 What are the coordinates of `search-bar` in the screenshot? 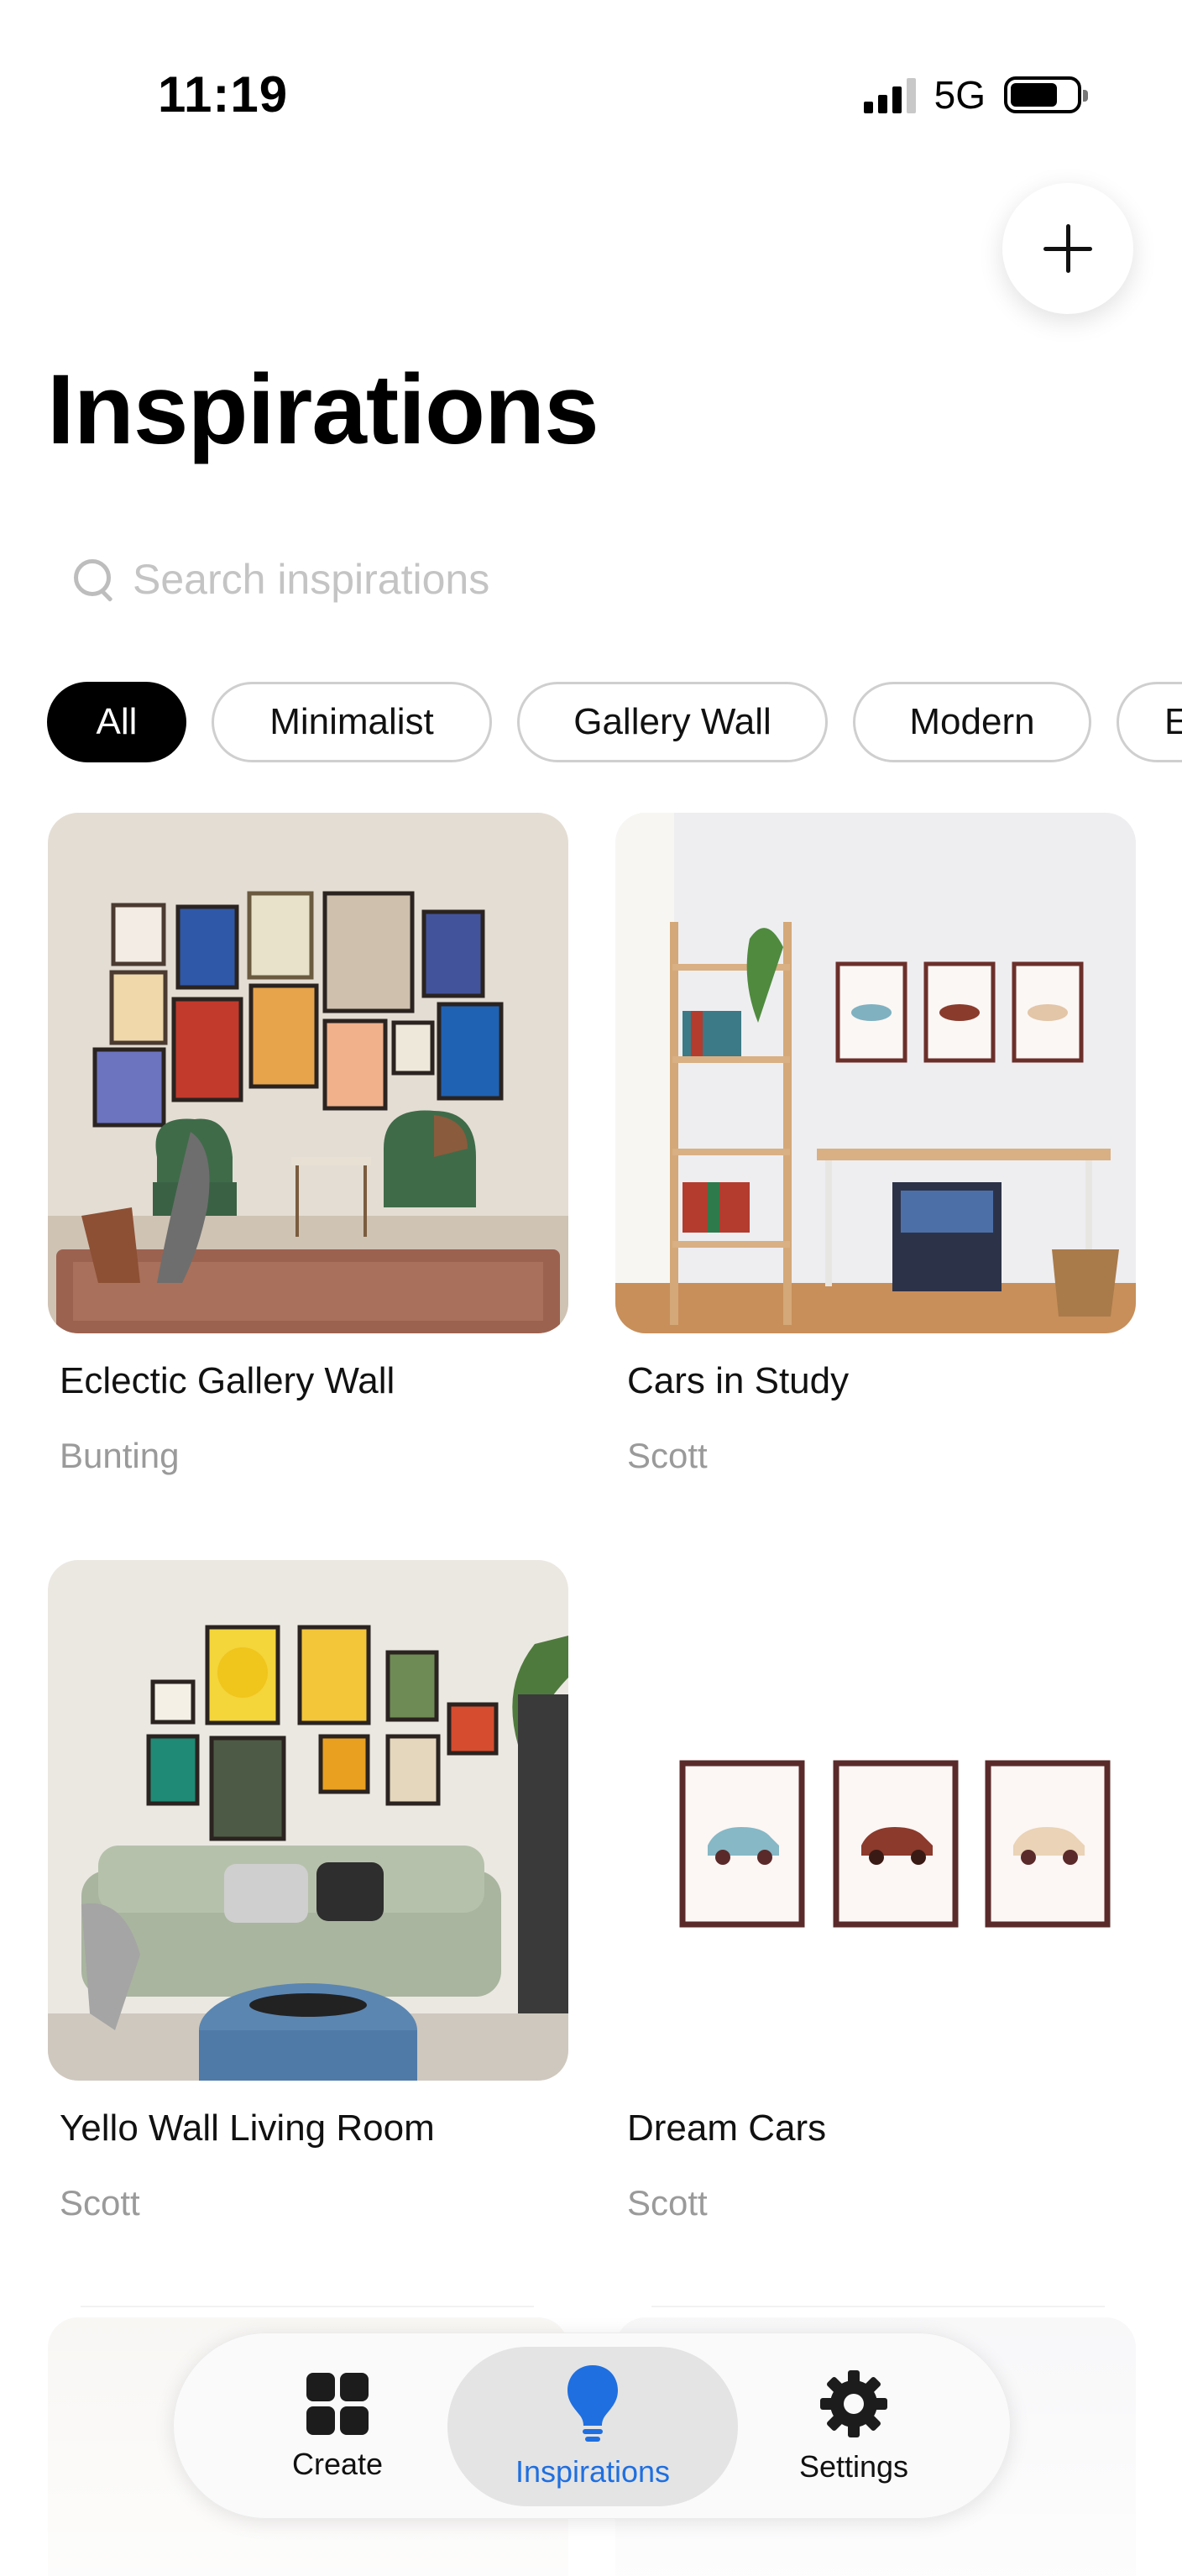 It's located at (591, 579).